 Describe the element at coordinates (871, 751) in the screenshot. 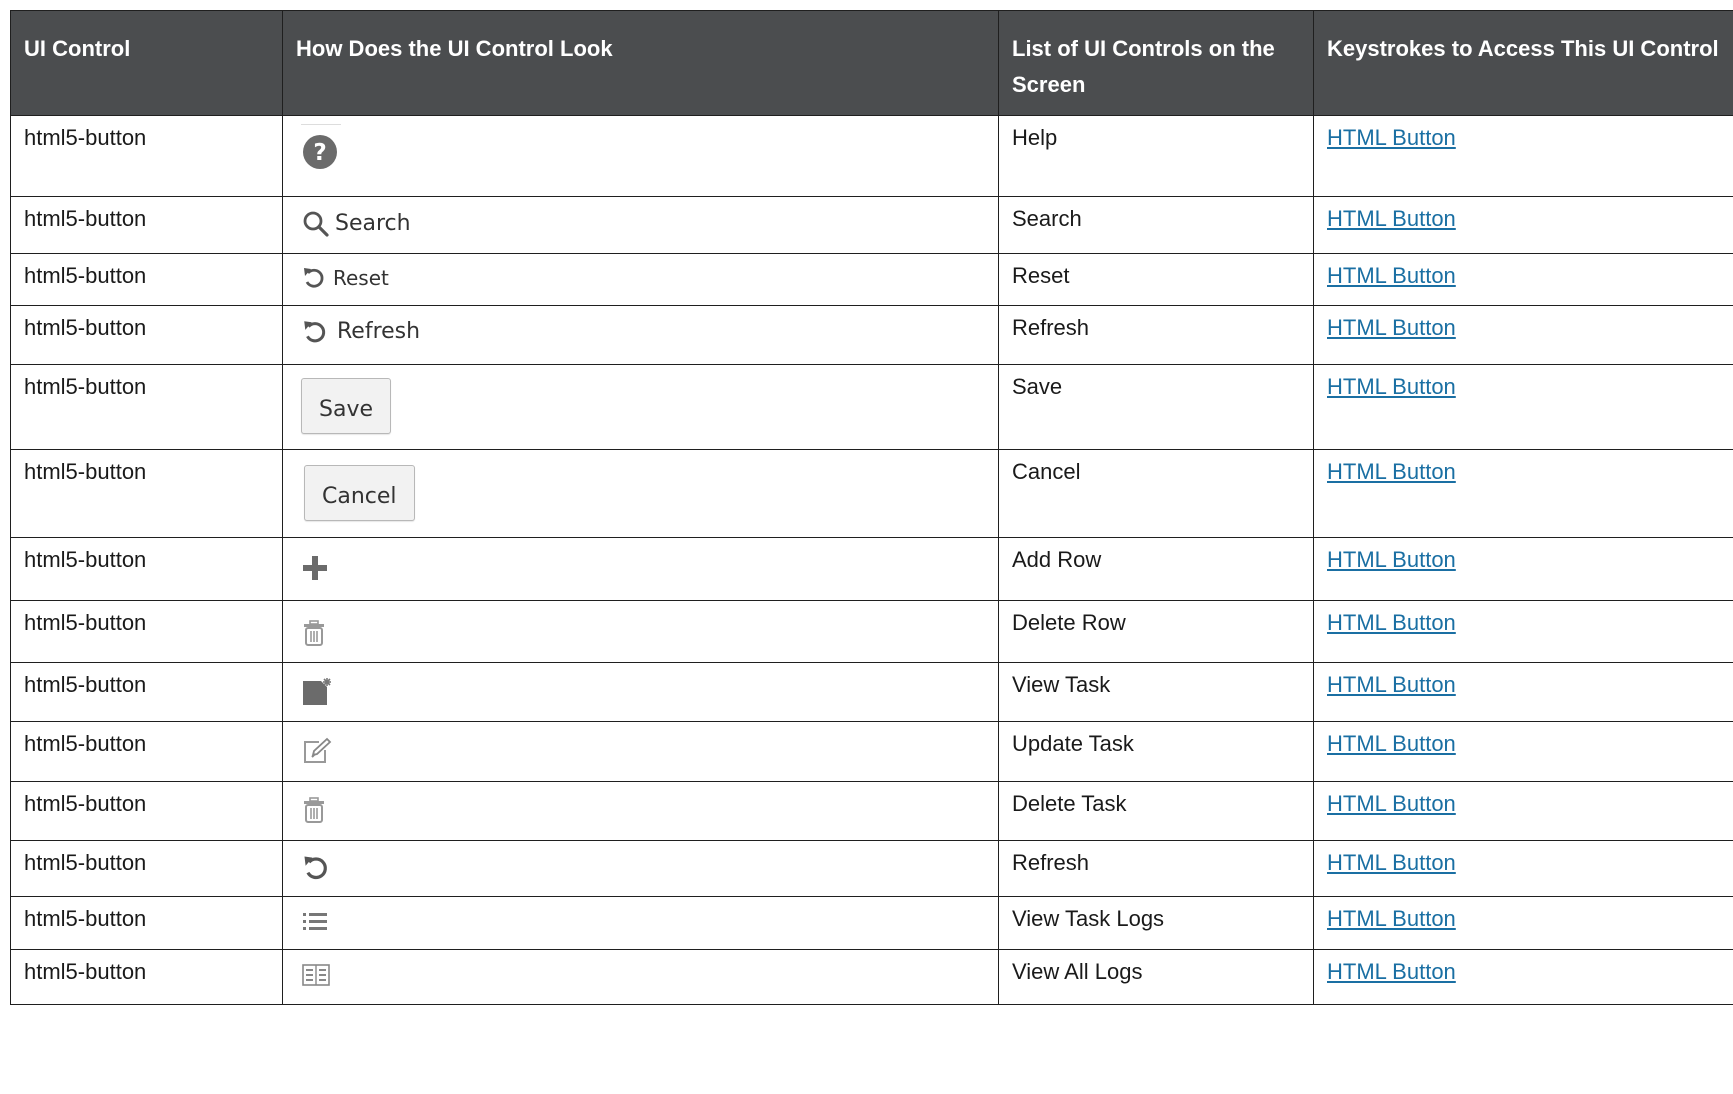

I see `table-row: html5-button Update Task HTML Button` at that location.